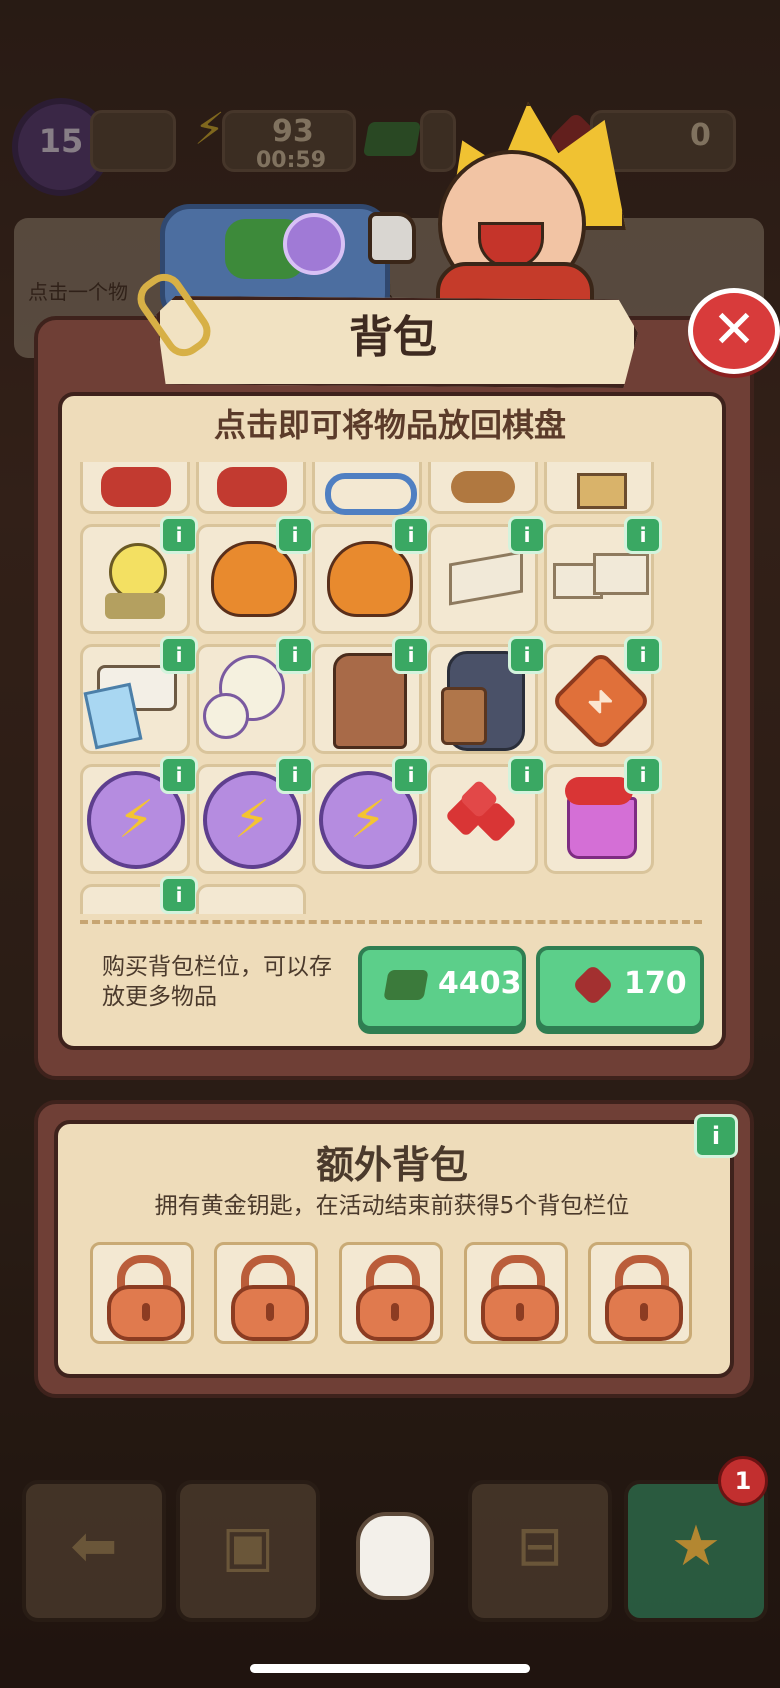  I want to click on dandelion-icon, so click(226, 716).